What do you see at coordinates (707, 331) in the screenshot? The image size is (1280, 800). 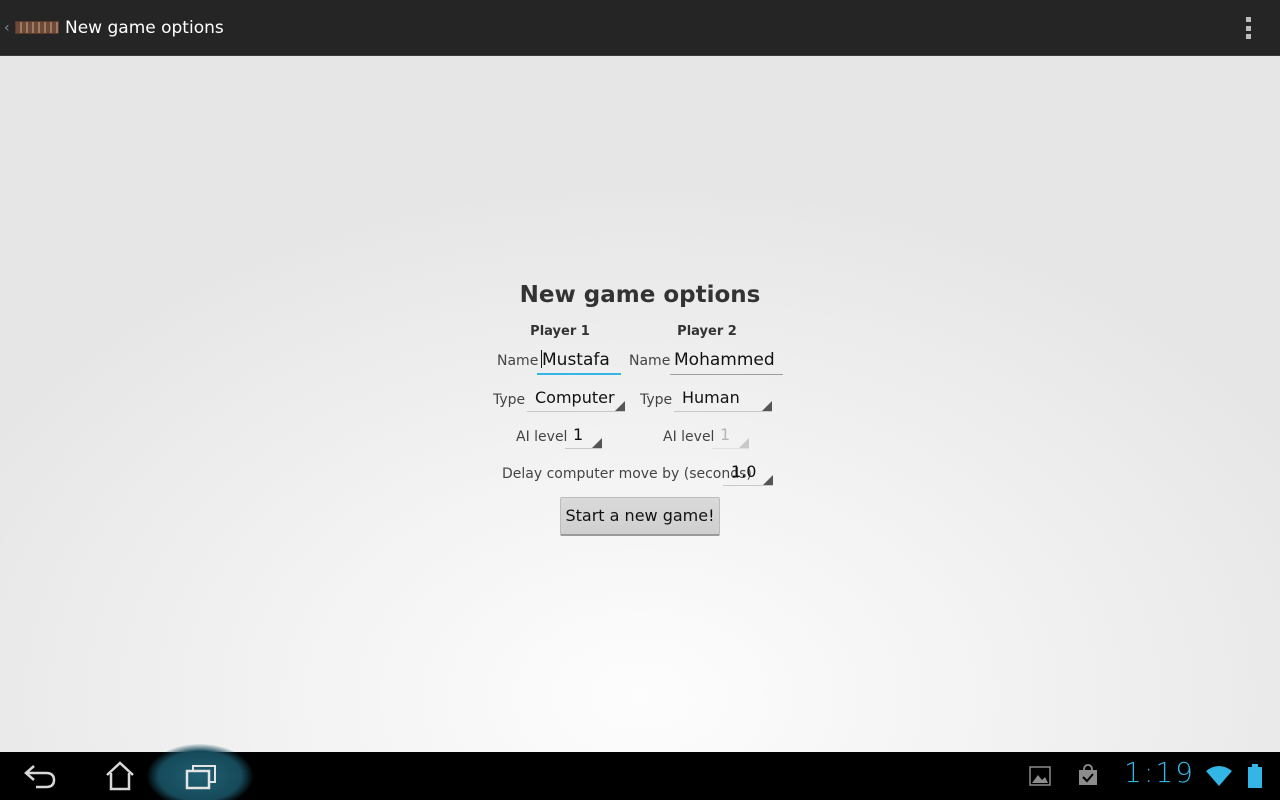 I see `player2-header: Player 2` at bounding box center [707, 331].